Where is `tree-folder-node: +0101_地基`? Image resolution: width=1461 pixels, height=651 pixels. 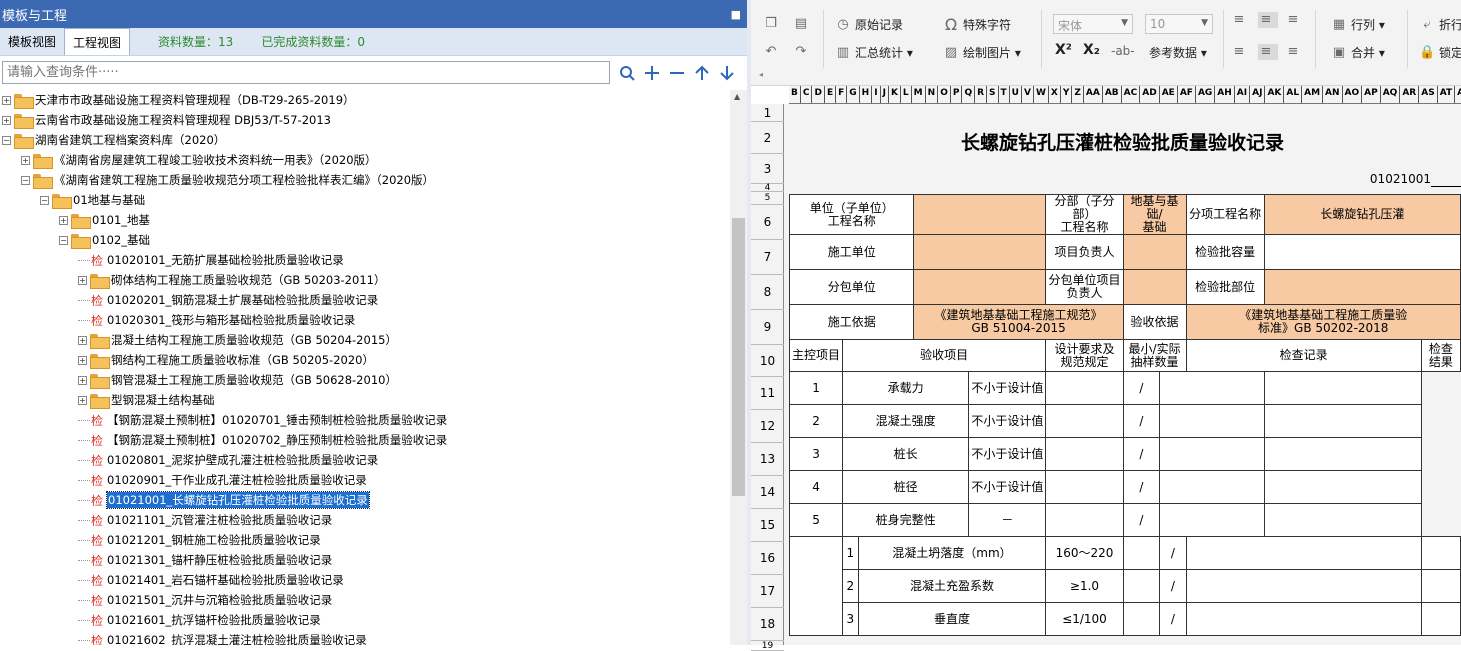 tree-folder-node: +0101_地基 is located at coordinates (365, 220).